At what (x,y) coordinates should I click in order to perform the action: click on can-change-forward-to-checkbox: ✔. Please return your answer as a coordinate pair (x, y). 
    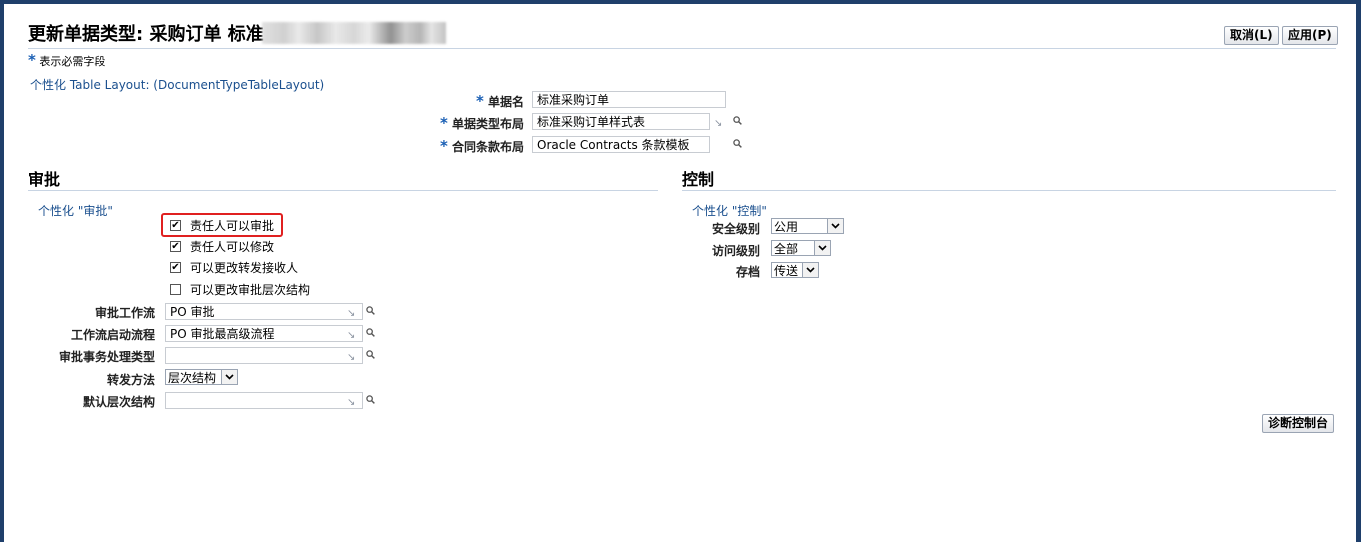
    Looking at the image, I should click on (175, 267).